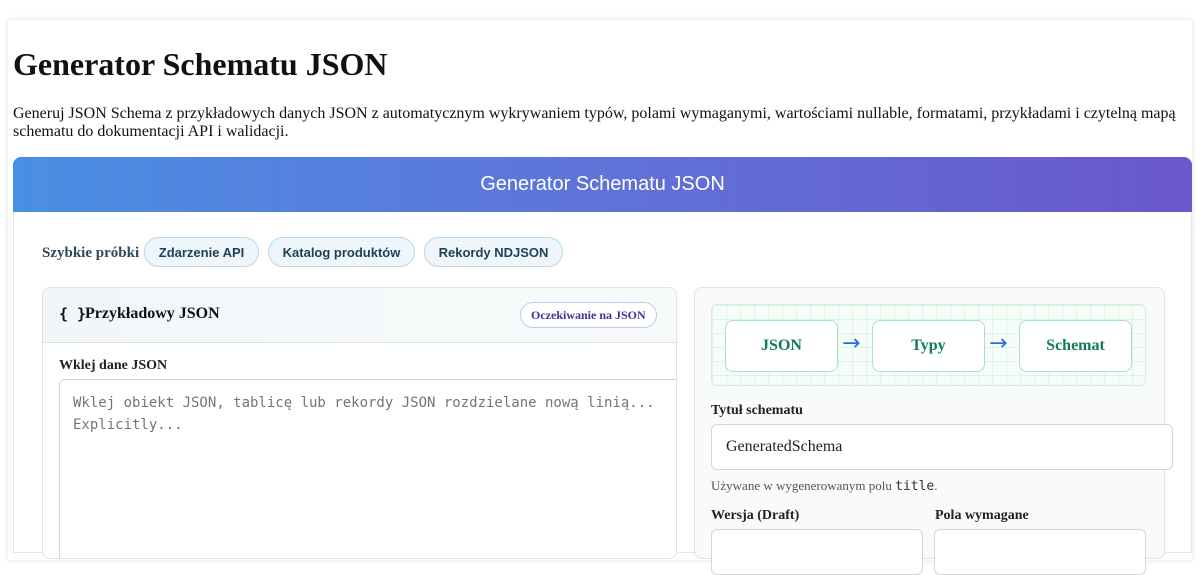  I want to click on pipeline-step-types: Typy, so click(928, 346).